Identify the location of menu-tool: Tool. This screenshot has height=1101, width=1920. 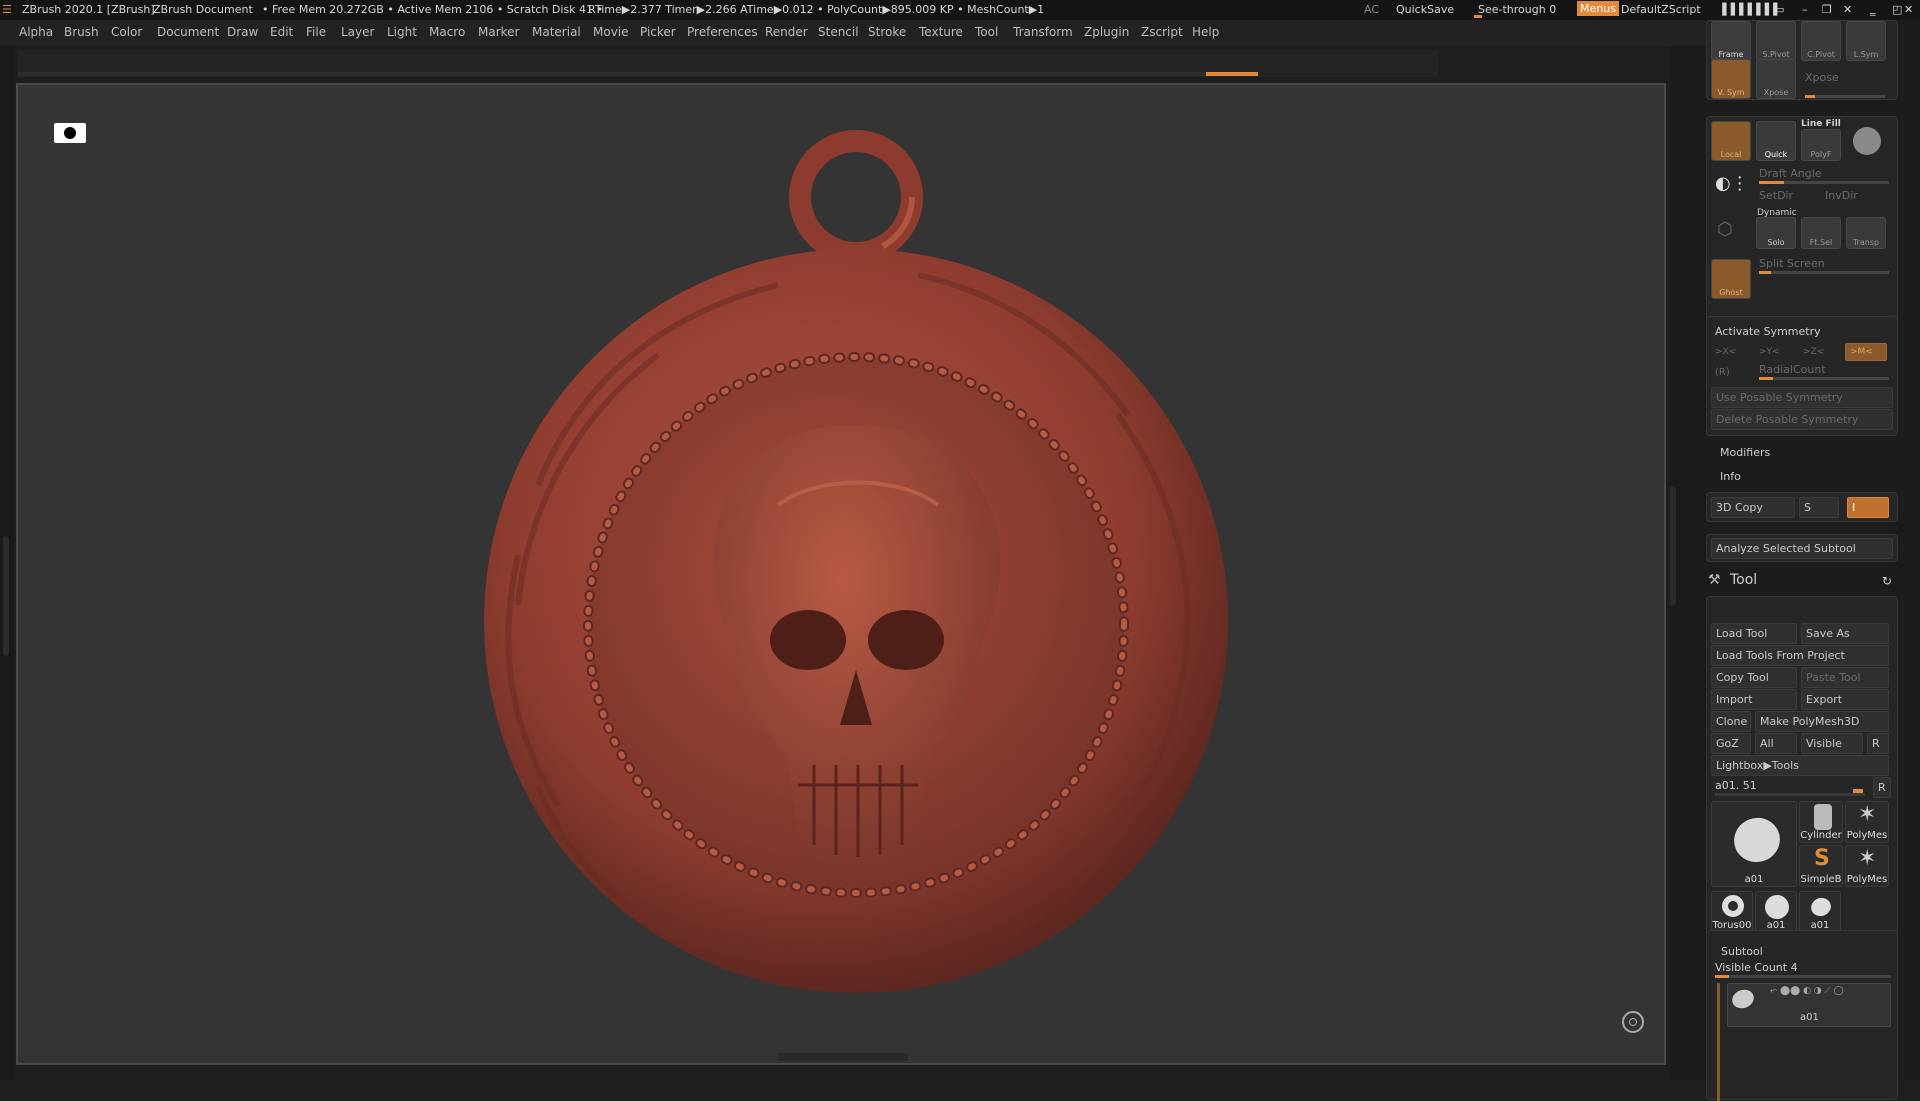
(986, 32).